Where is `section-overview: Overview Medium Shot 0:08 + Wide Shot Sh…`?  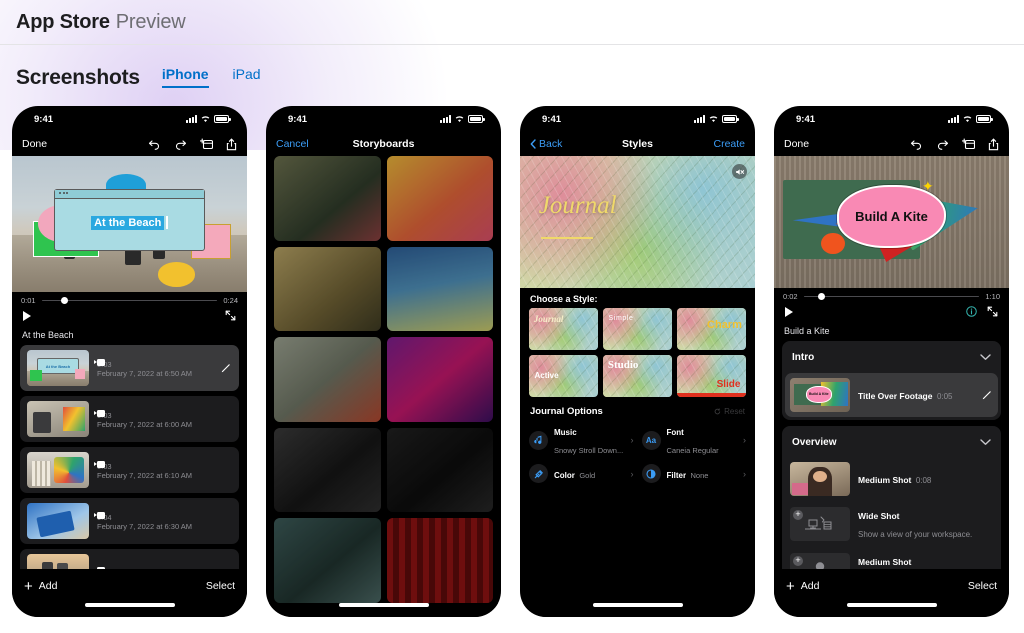
section-overview: Overview Medium Shot 0:08 + Wide Shot Sh… is located at coordinates (891, 497).